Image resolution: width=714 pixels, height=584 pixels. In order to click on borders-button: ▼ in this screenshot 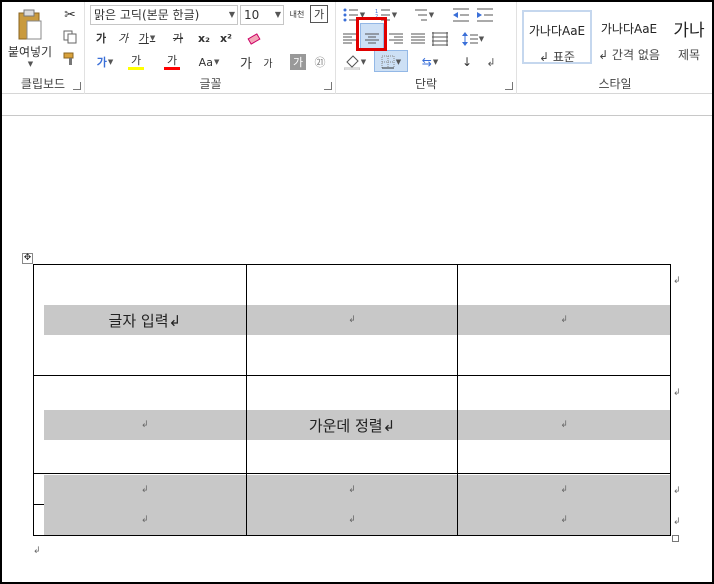, I will do `click(391, 62)`.